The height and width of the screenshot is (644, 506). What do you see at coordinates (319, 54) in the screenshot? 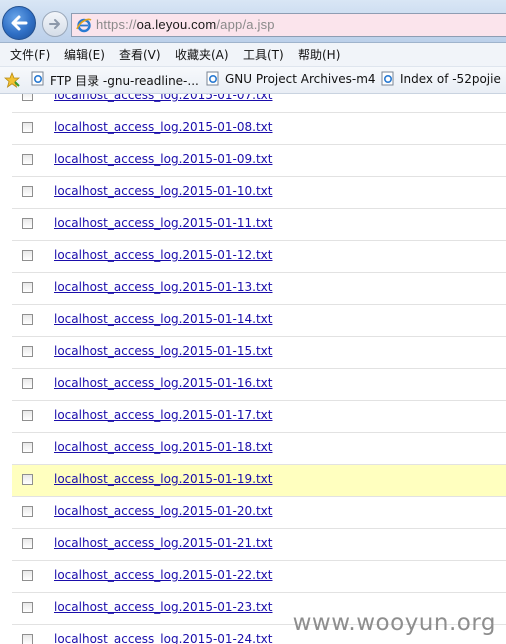
I see `menu-help: 帮助(H)` at bounding box center [319, 54].